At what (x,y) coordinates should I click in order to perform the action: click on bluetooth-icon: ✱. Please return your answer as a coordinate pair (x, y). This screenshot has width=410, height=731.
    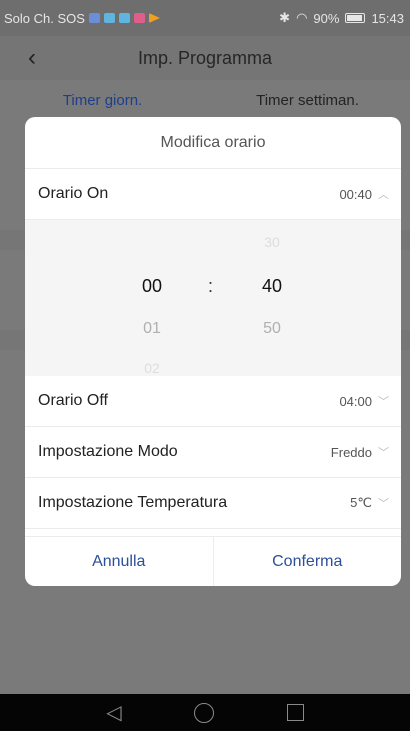
    Looking at the image, I should click on (285, 17).